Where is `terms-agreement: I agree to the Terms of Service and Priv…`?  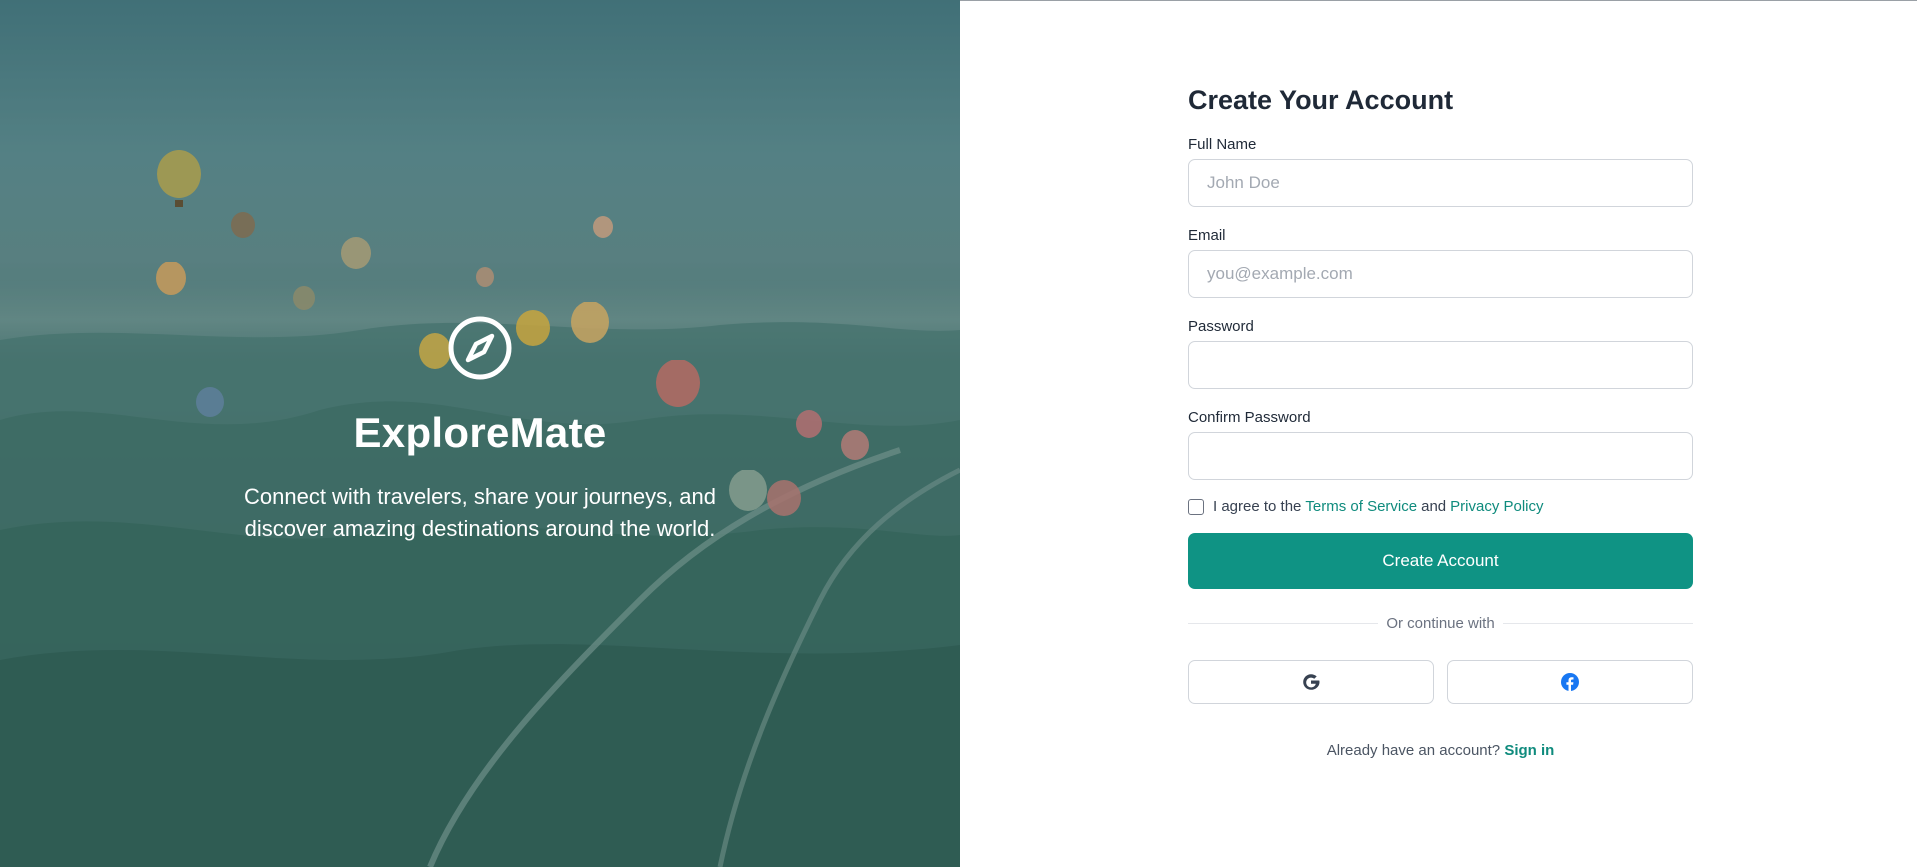
terms-agreement: I agree to the Terms of Service and Priv… is located at coordinates (1440, 506).